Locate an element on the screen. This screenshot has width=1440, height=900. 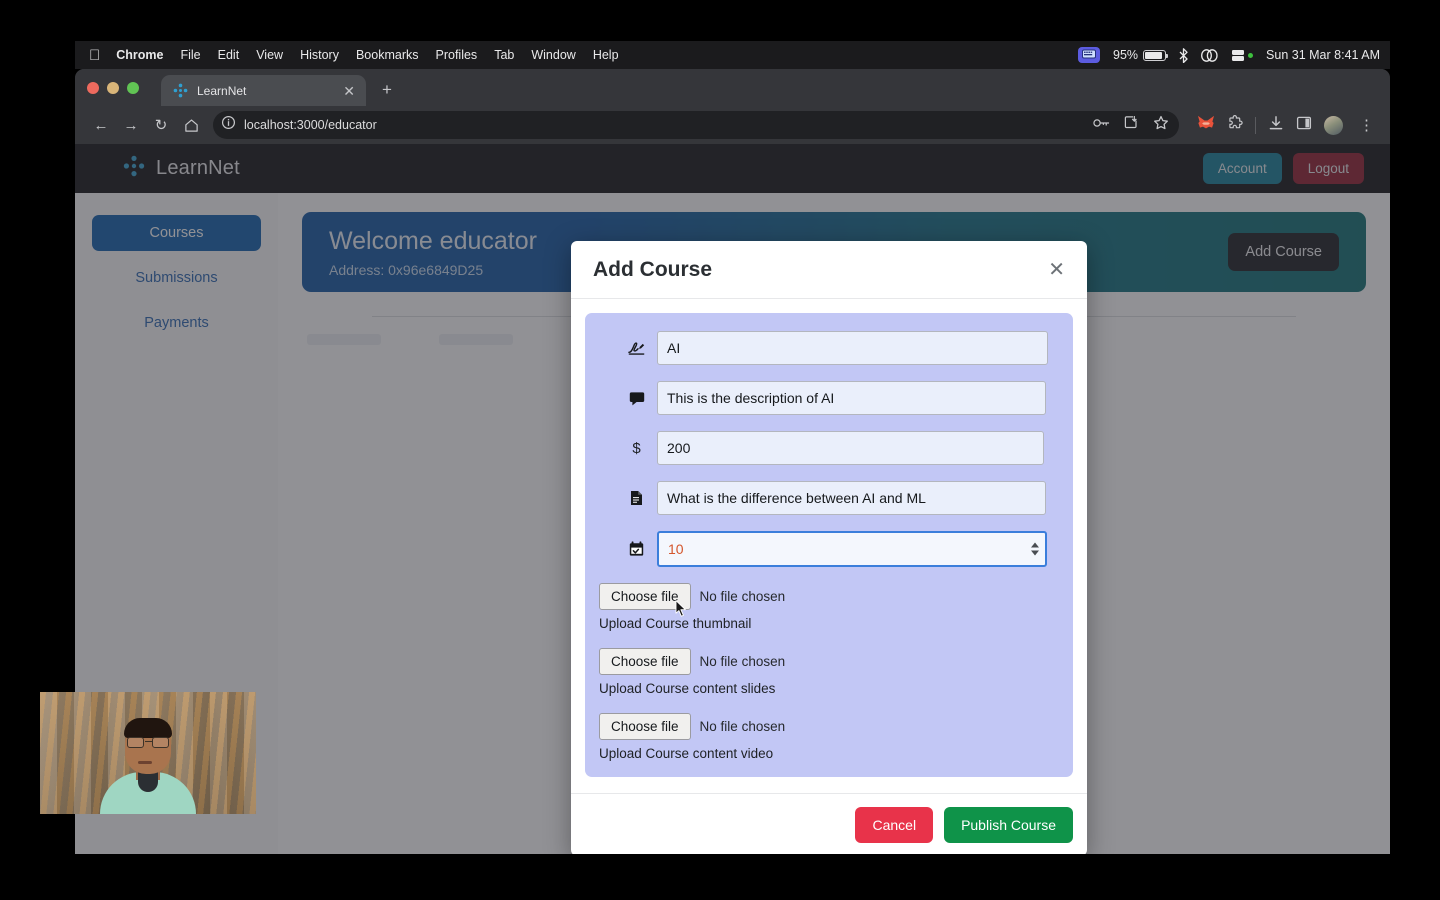
course-assignment-input is located at coordinates (851, 498).